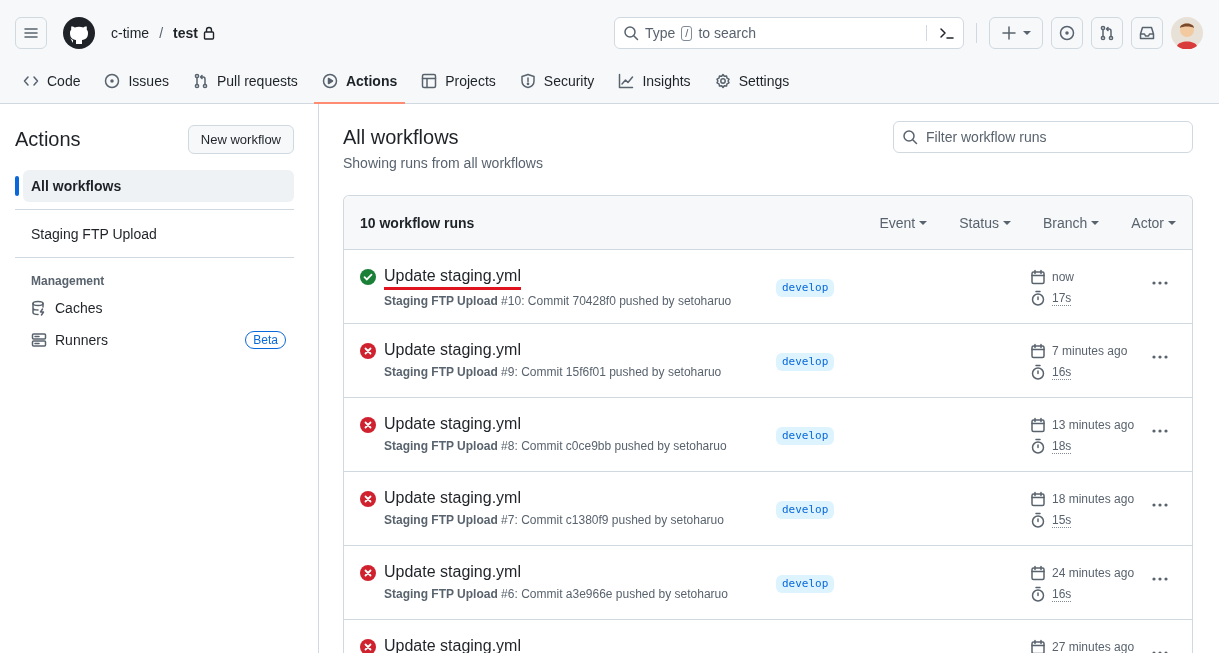 The image size is (1219, 654). What do you see at coordinates (429, 81) in the screenshot?
I see `table-icon` at bounding box center [429, 81].